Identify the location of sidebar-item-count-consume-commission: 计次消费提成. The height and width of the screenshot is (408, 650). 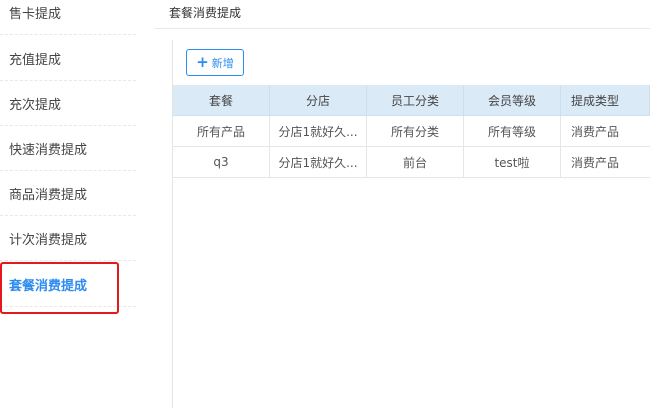
(68, 238).